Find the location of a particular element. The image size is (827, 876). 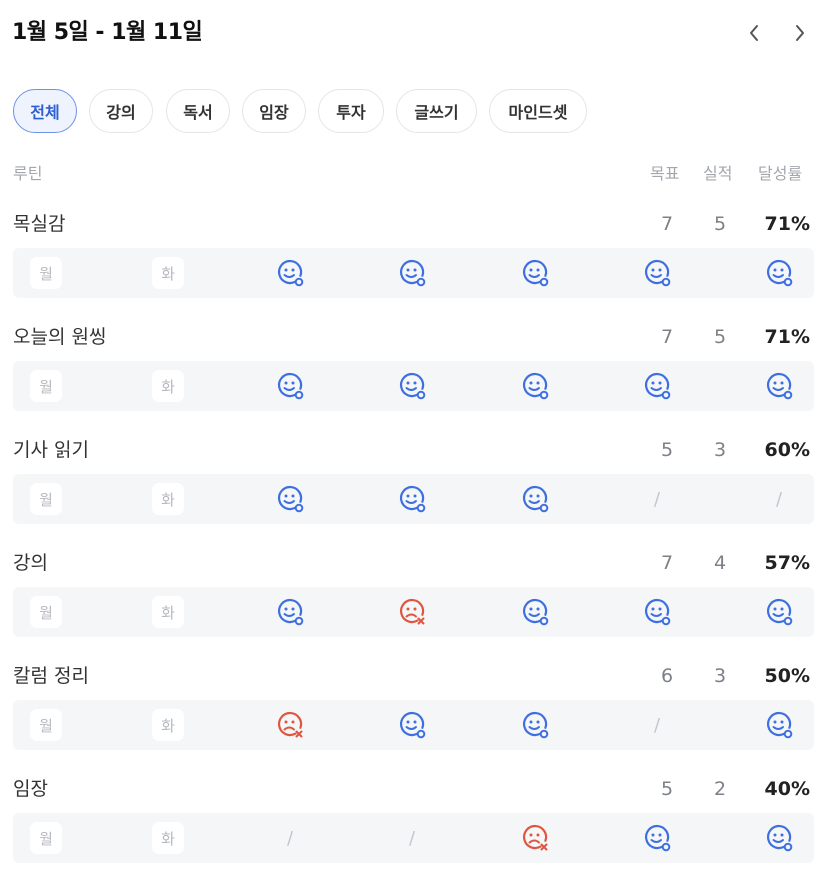

no-record-mark: / is located at coordinates (657, 499).